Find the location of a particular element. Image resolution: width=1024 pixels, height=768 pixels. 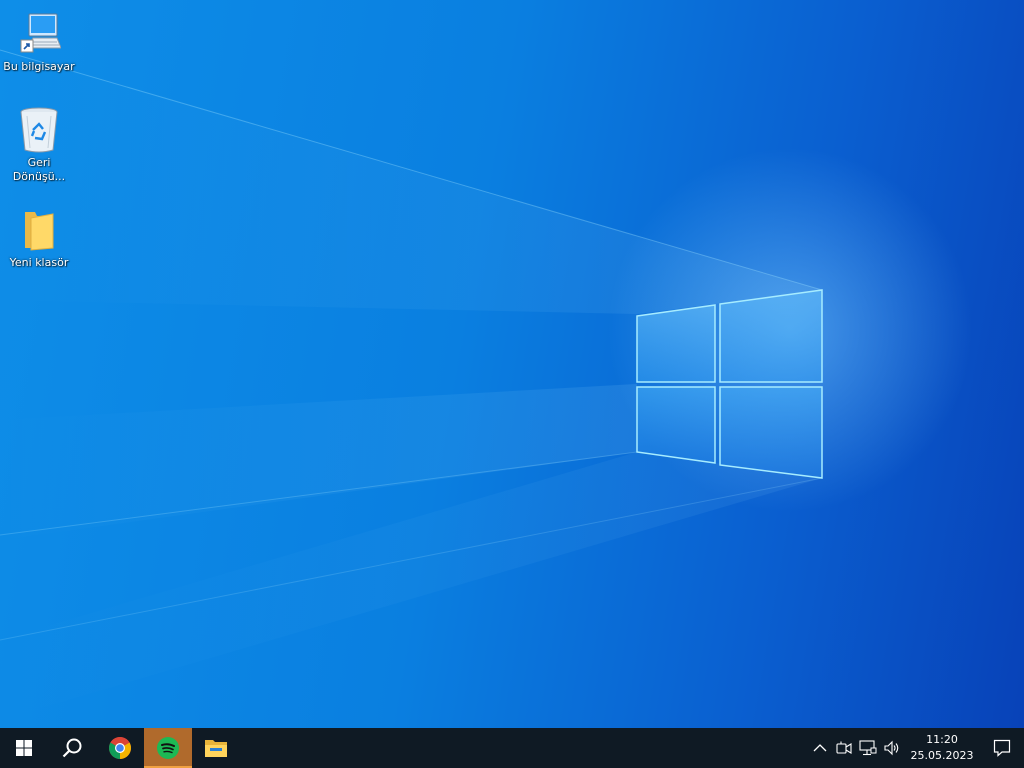

spotify-icon is located at coordinates (168, 748).